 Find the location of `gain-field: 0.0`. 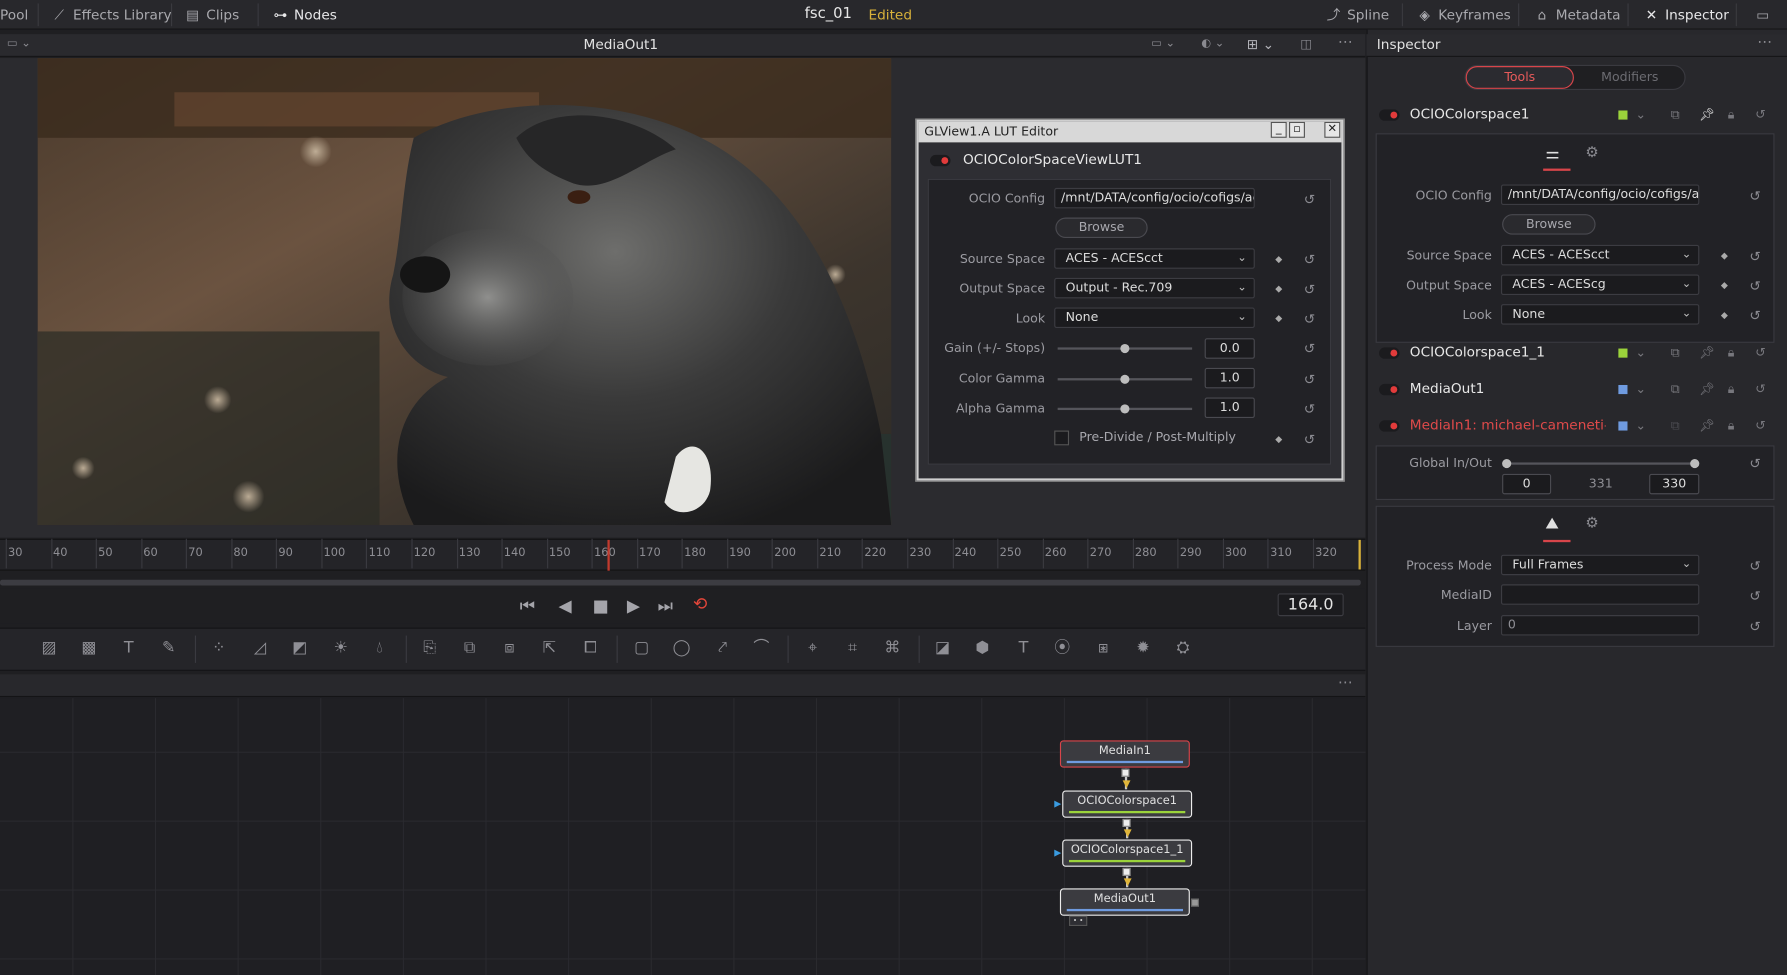

gain-field: 0.0 is located at coordinates (1229, 348).